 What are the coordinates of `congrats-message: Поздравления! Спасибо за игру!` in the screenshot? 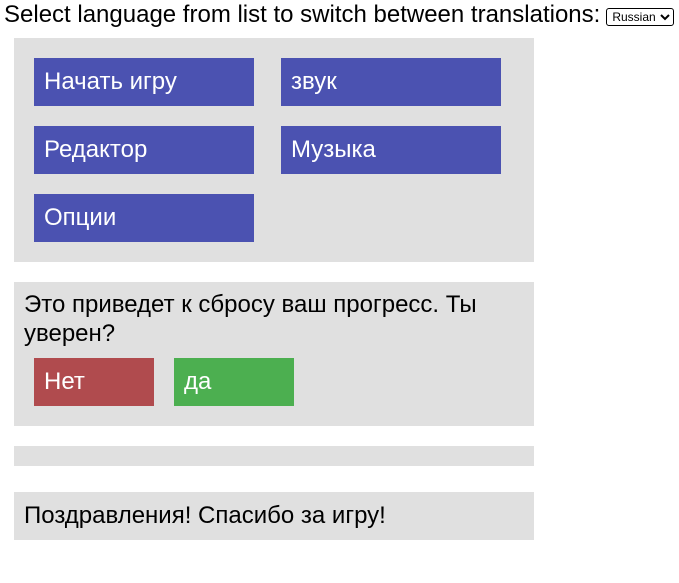 It's located at (205, 515).